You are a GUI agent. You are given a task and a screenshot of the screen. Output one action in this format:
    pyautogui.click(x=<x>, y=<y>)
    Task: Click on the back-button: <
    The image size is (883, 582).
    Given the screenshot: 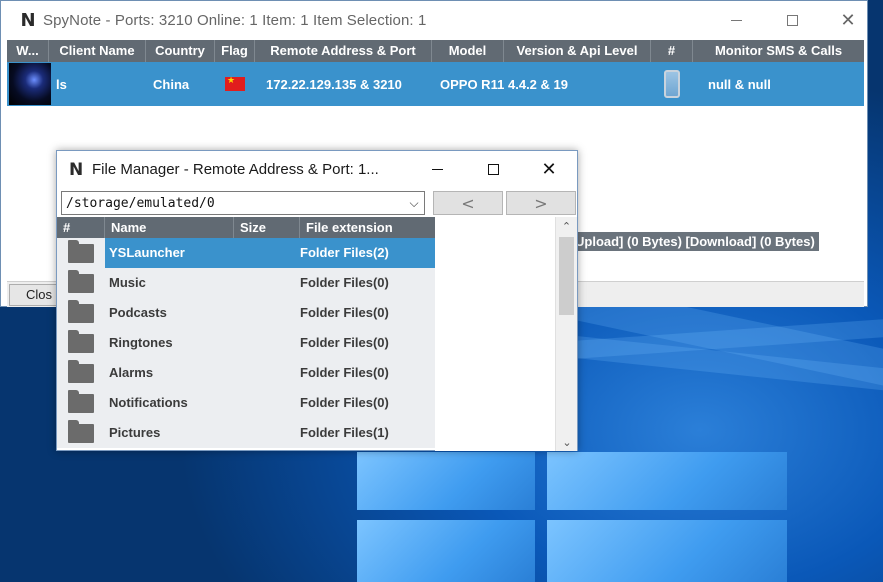 What is the action you would take?
    pyautogui.click(x=468, y=203)
    